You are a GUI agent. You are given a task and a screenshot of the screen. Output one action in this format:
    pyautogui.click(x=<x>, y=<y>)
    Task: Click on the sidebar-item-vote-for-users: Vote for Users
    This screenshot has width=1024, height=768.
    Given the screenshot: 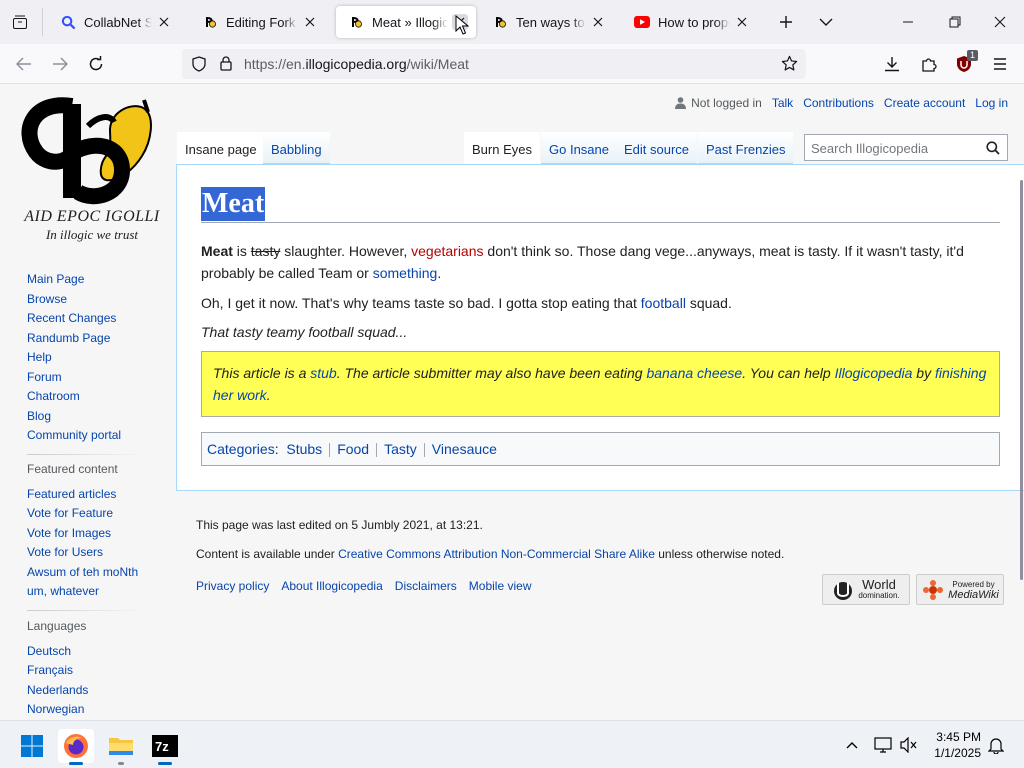 What is the action you would take?
    pyautogui.click(x=82, y=553)
    